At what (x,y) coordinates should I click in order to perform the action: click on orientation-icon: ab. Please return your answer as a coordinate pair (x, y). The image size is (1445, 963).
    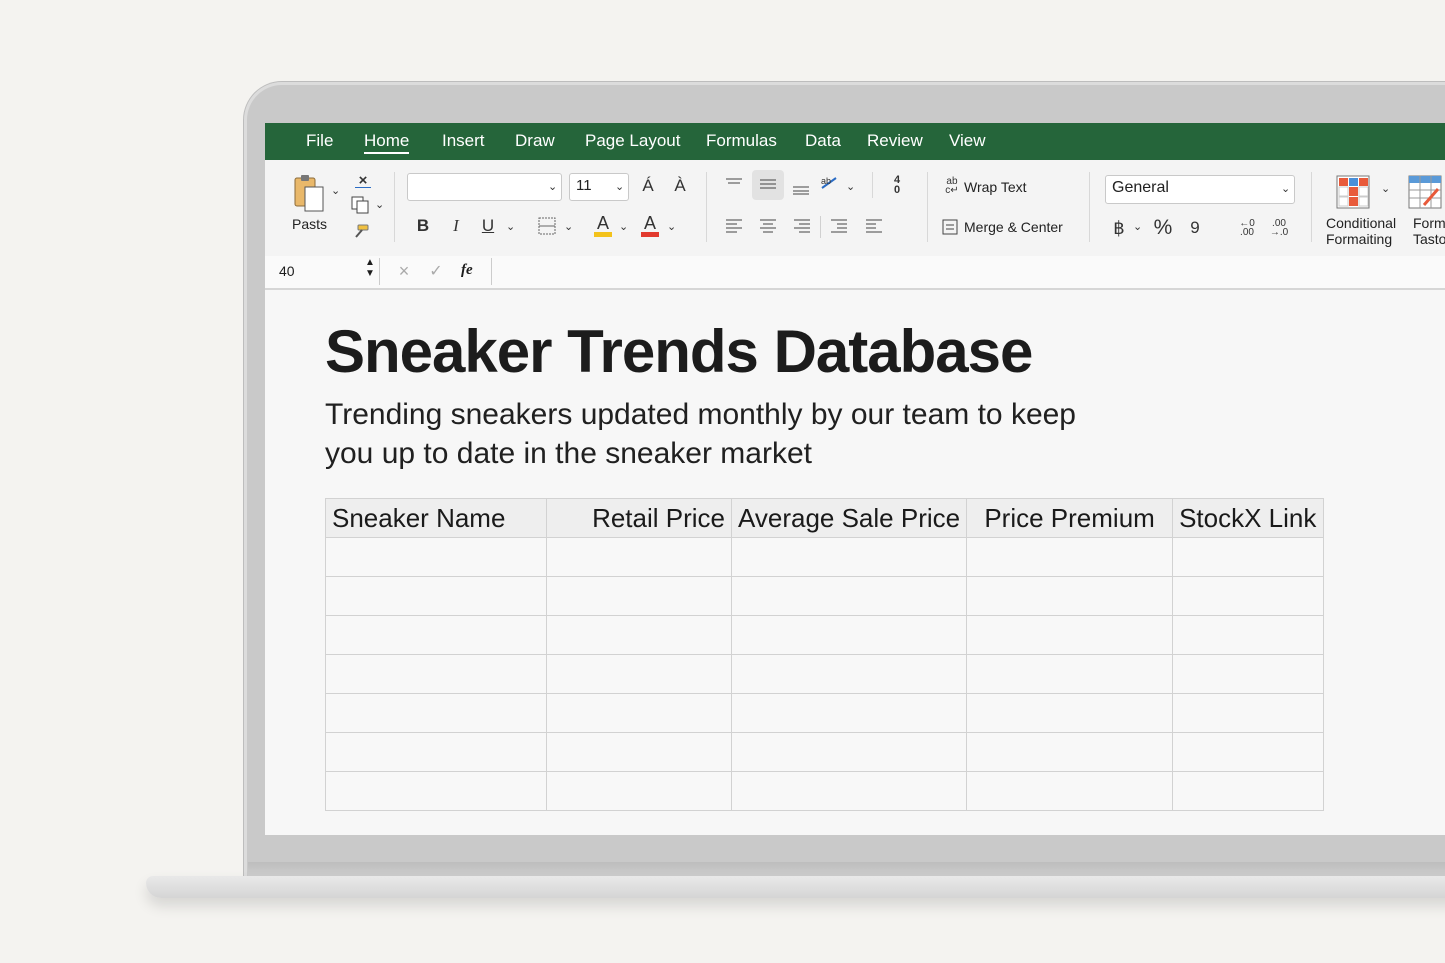
    Looking at the image, I should click on (830, 183).